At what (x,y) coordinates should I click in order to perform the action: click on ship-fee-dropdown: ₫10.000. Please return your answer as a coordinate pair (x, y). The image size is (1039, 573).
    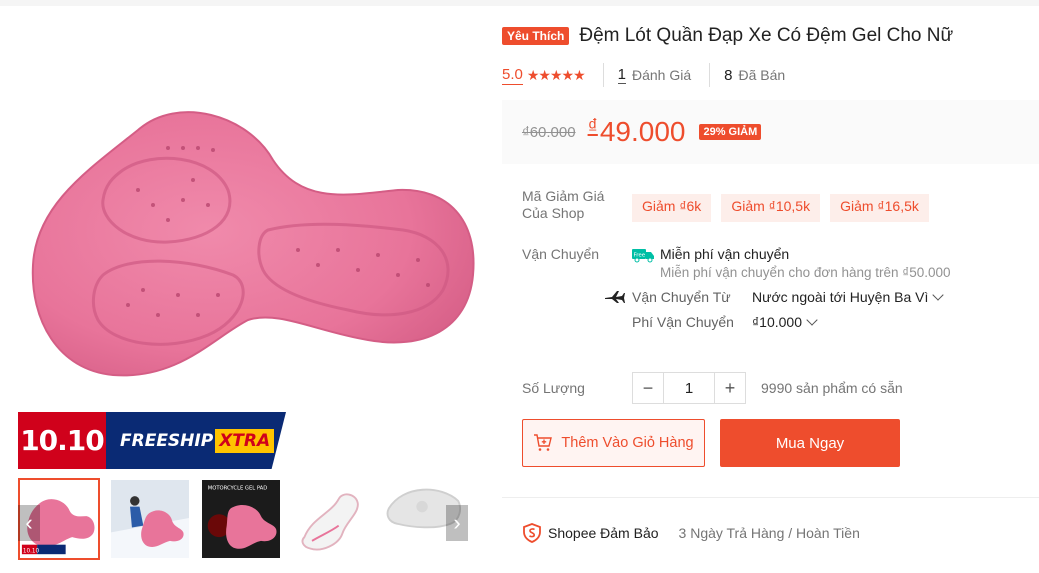
    Looking at the image, I should click on (785, 322).